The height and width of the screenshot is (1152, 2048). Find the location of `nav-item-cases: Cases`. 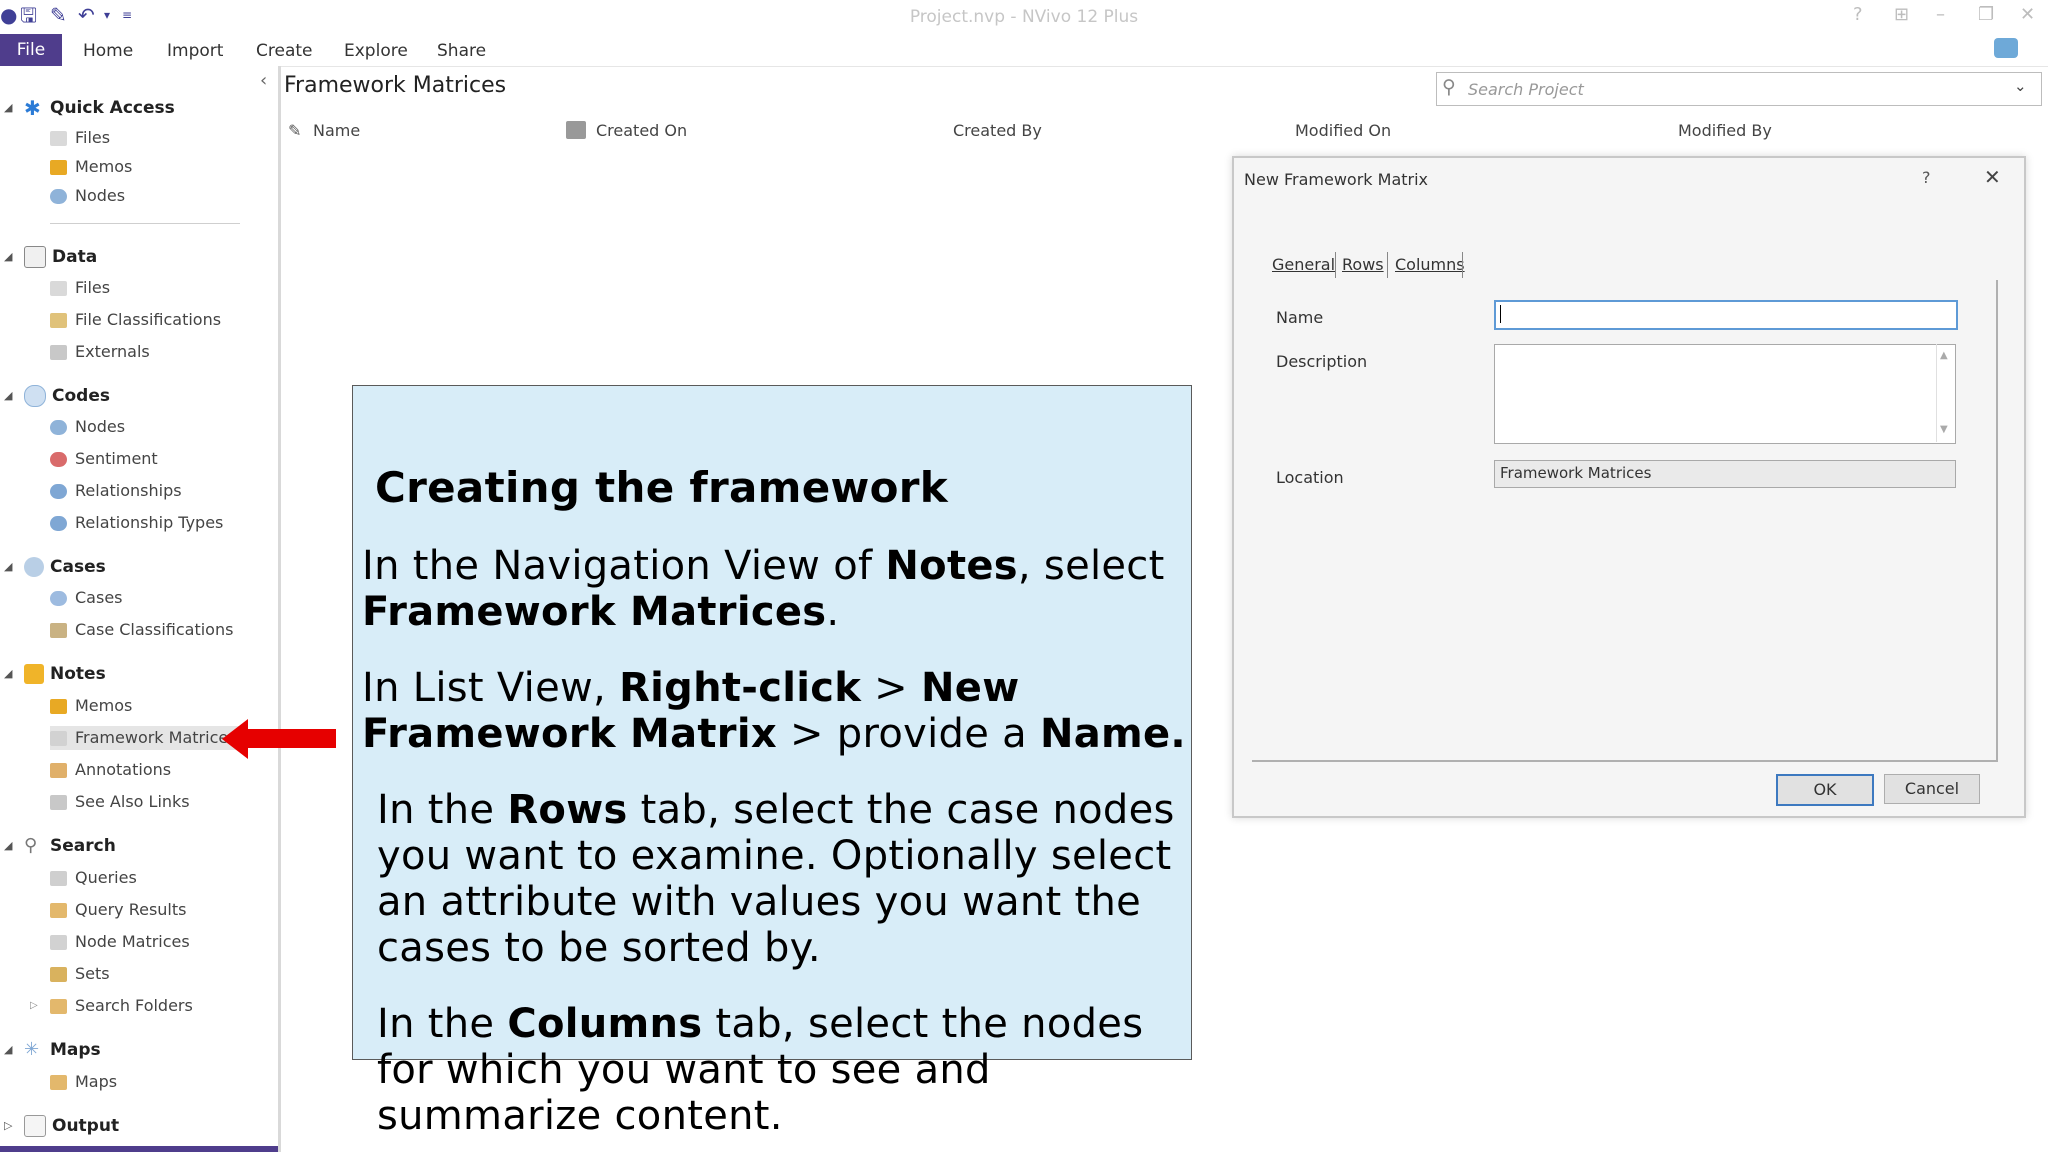

nav-item-cases: Cases is located at coordinates (86, 598).